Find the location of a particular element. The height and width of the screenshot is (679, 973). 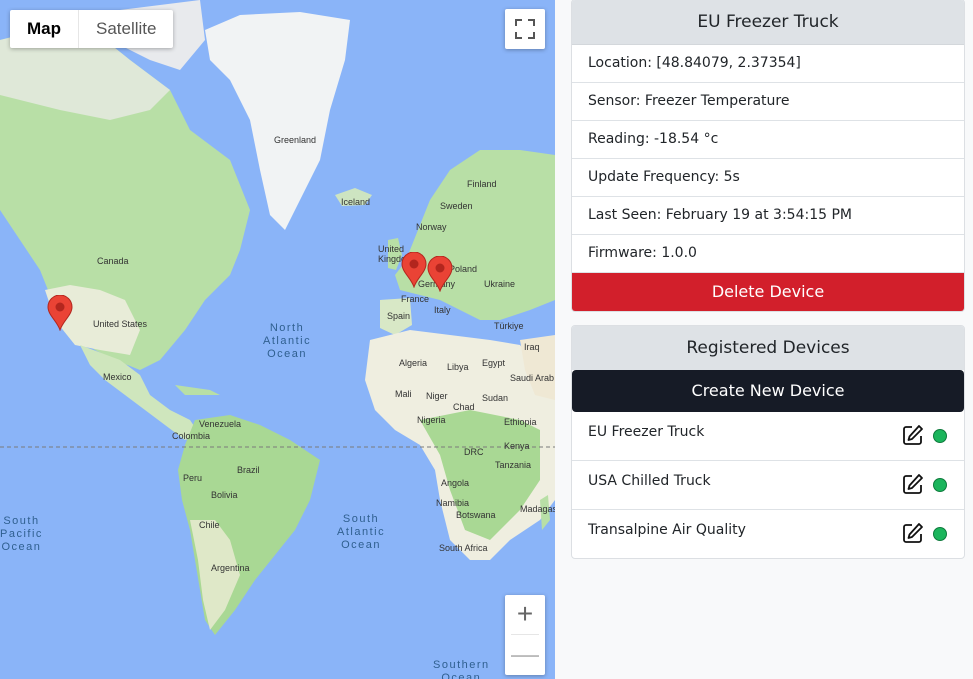

fullscreen-icon is located at coordinates (525, 29).